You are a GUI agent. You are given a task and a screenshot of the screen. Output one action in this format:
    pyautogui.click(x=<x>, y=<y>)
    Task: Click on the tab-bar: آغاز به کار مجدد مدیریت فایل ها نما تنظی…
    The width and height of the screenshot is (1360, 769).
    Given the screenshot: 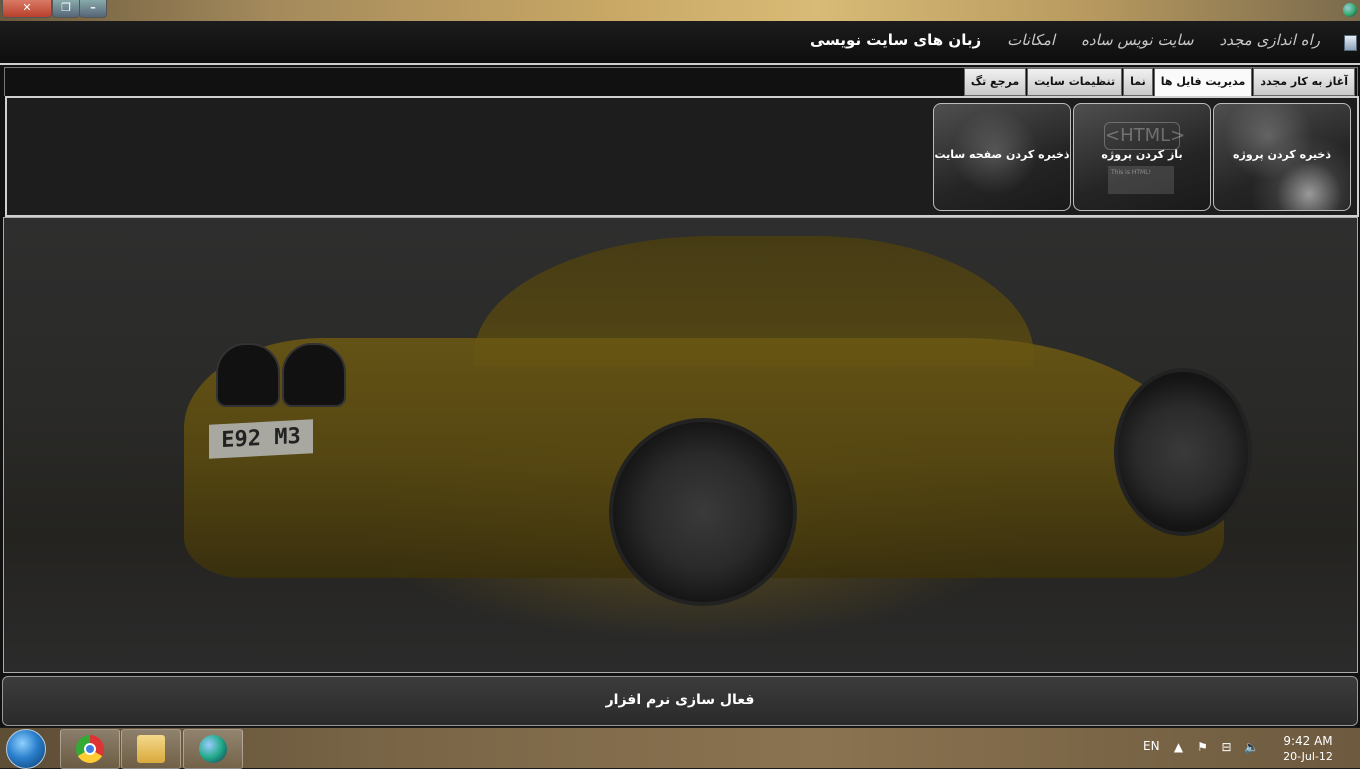 What is the action you would take?
    pyautogui.click(x=681, y=82)
    